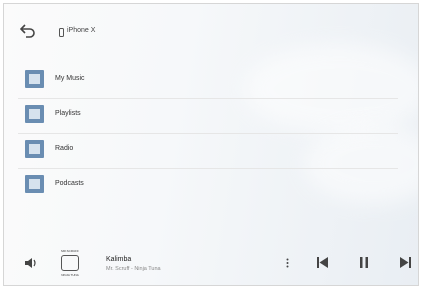 The height and width of the screenshot is (289, 422). Describe the element at coordinates (61, 32) in the screenshot. I see `iphone-icon` at that location.